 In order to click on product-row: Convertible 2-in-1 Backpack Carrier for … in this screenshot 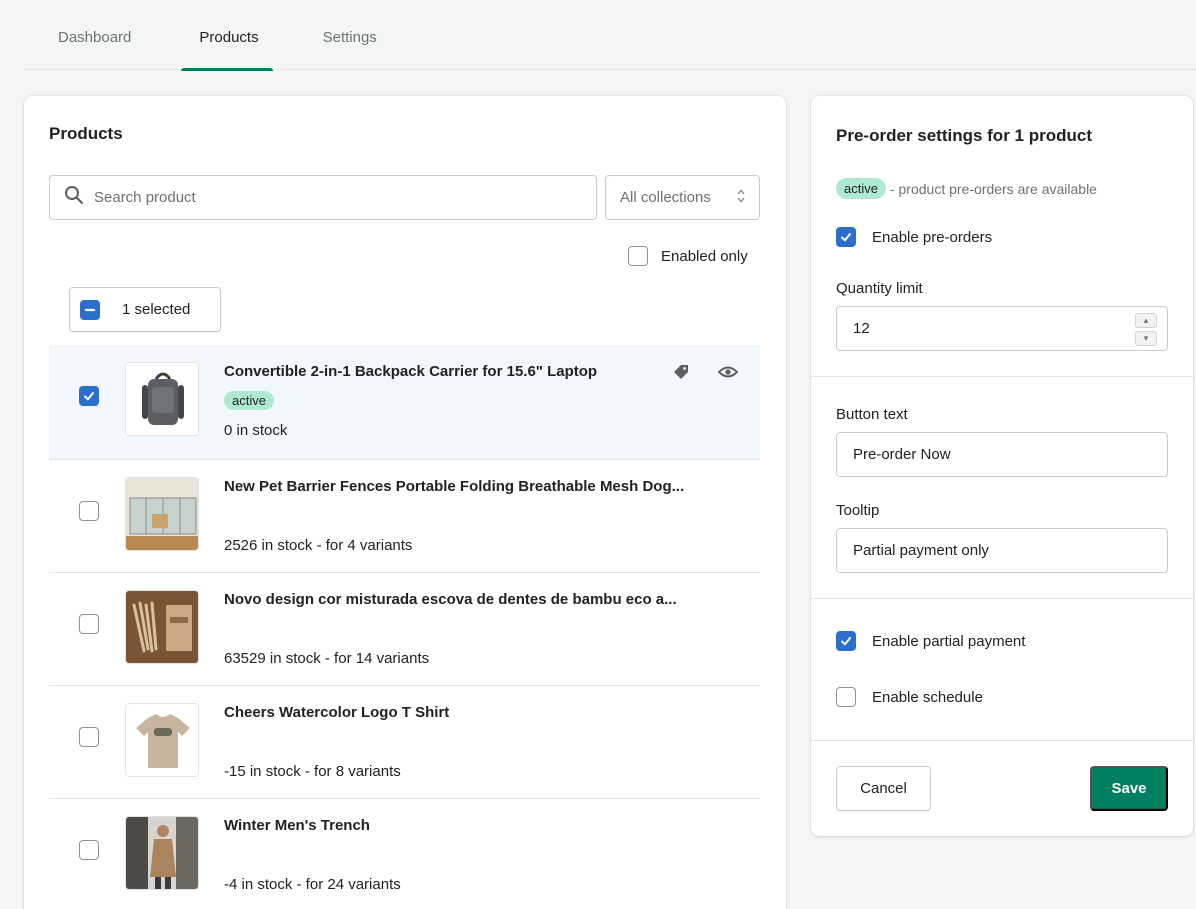, I will do `click(404, 402)`.